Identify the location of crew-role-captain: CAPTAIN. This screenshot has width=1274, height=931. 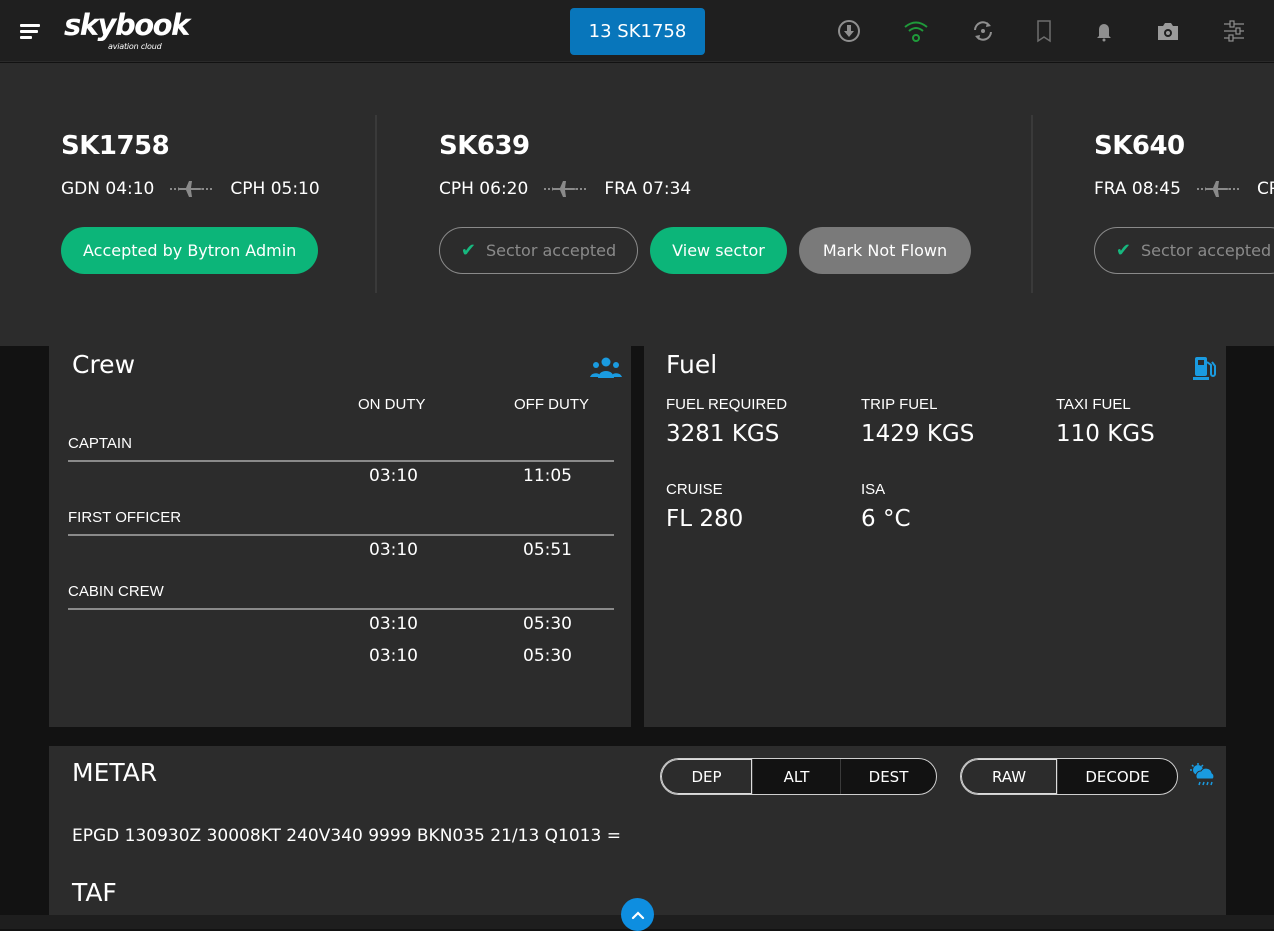
(100, 443).